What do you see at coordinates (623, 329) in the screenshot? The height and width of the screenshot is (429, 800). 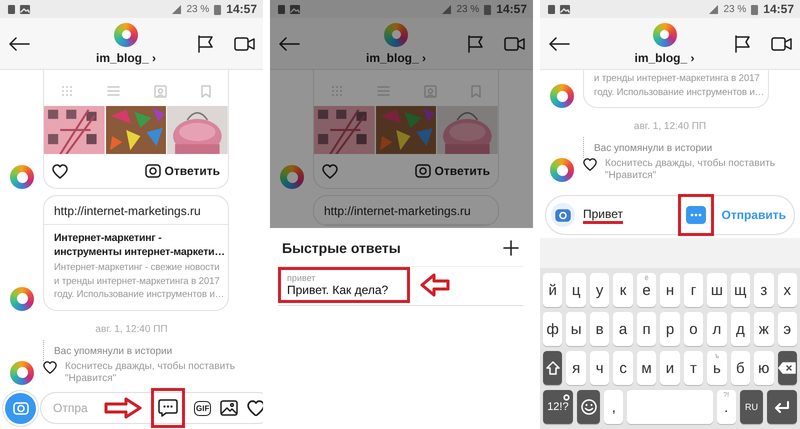 I see `key: а` at bounding box center [623, 329].